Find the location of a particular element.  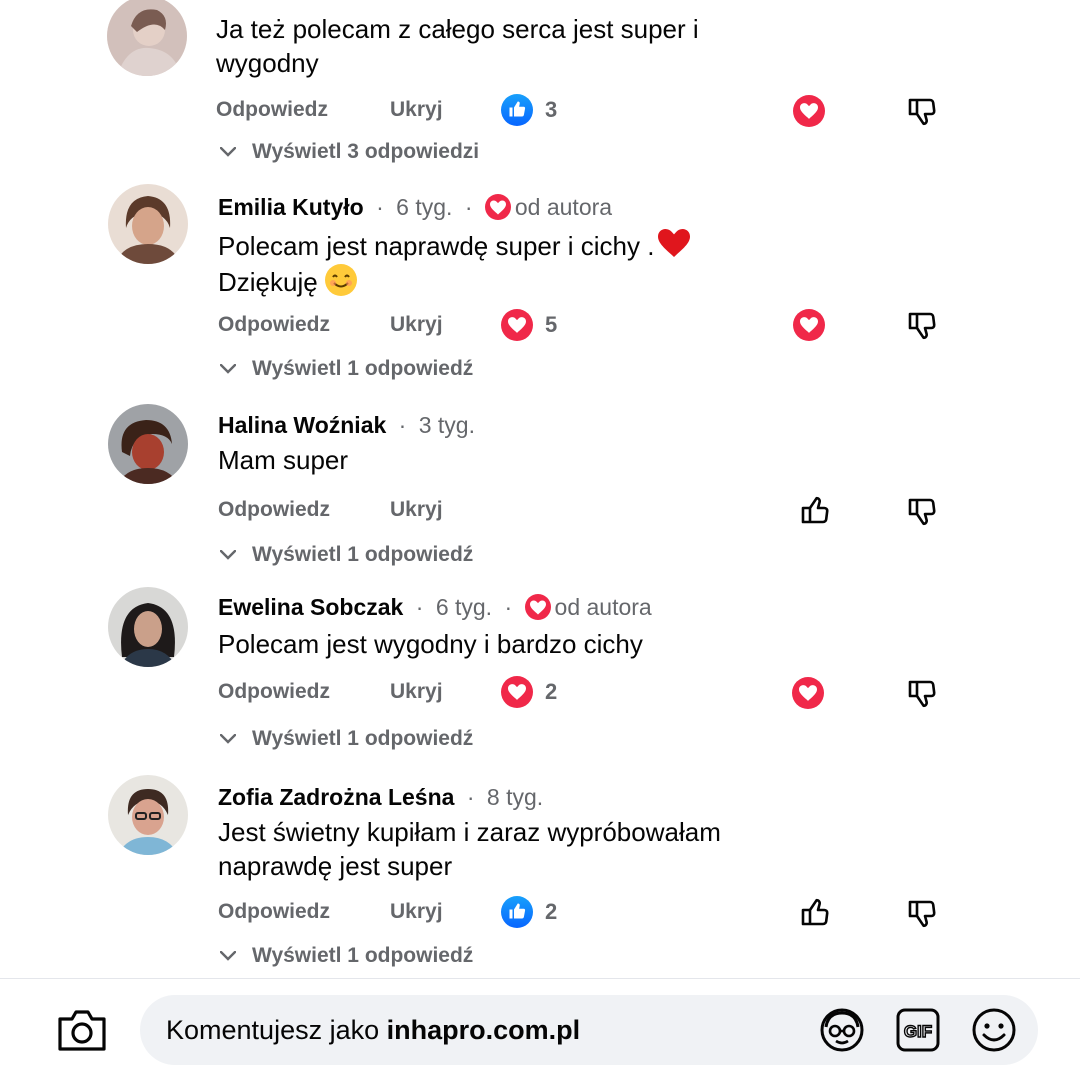

comment-text: Polecam jest wygodny i bardzo cichy is located at coordinates (430, 644).